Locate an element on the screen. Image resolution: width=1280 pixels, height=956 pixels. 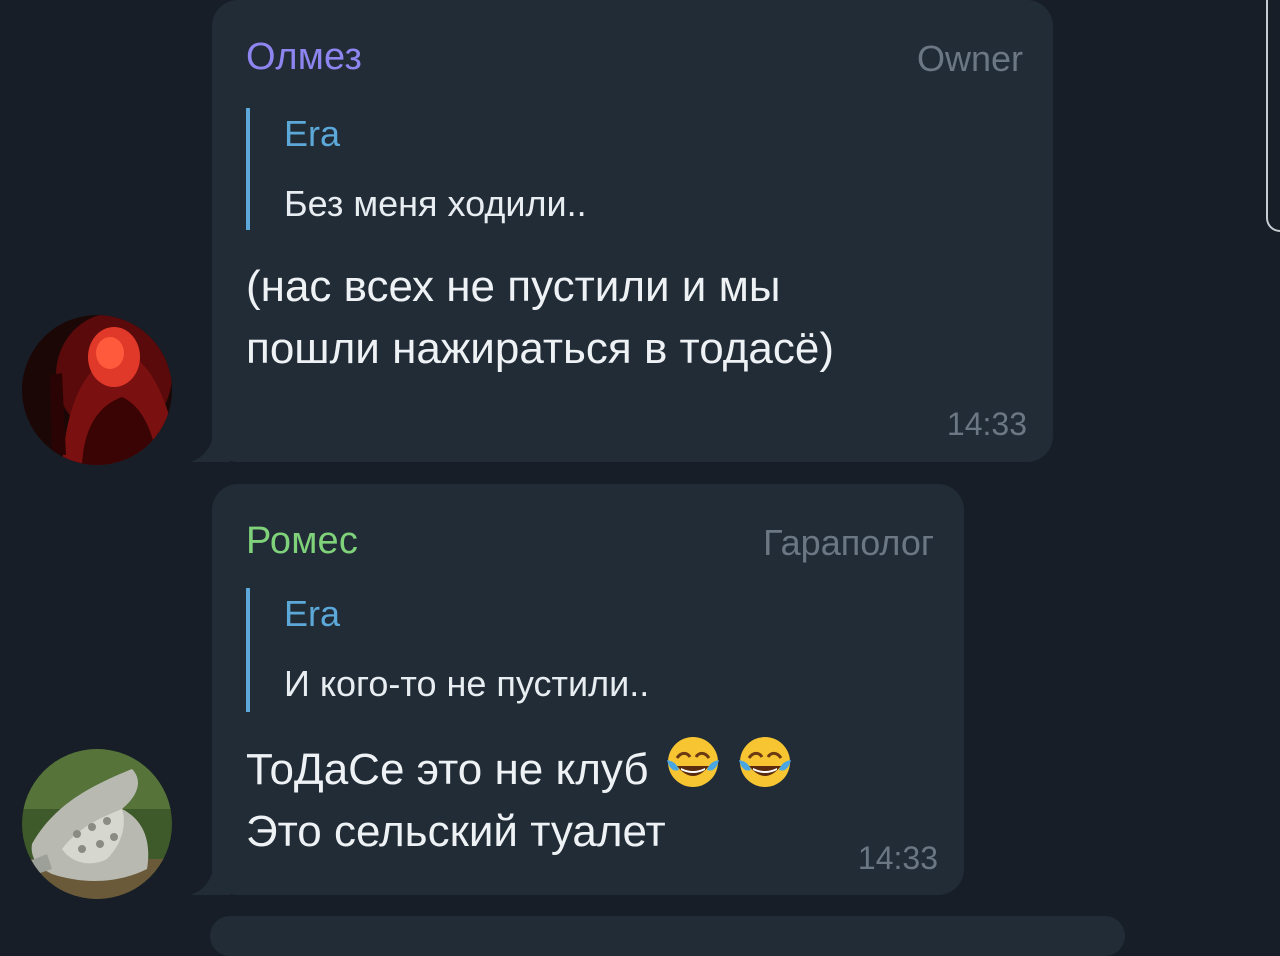
next-message-bubble is located at coordinates (667, 936).